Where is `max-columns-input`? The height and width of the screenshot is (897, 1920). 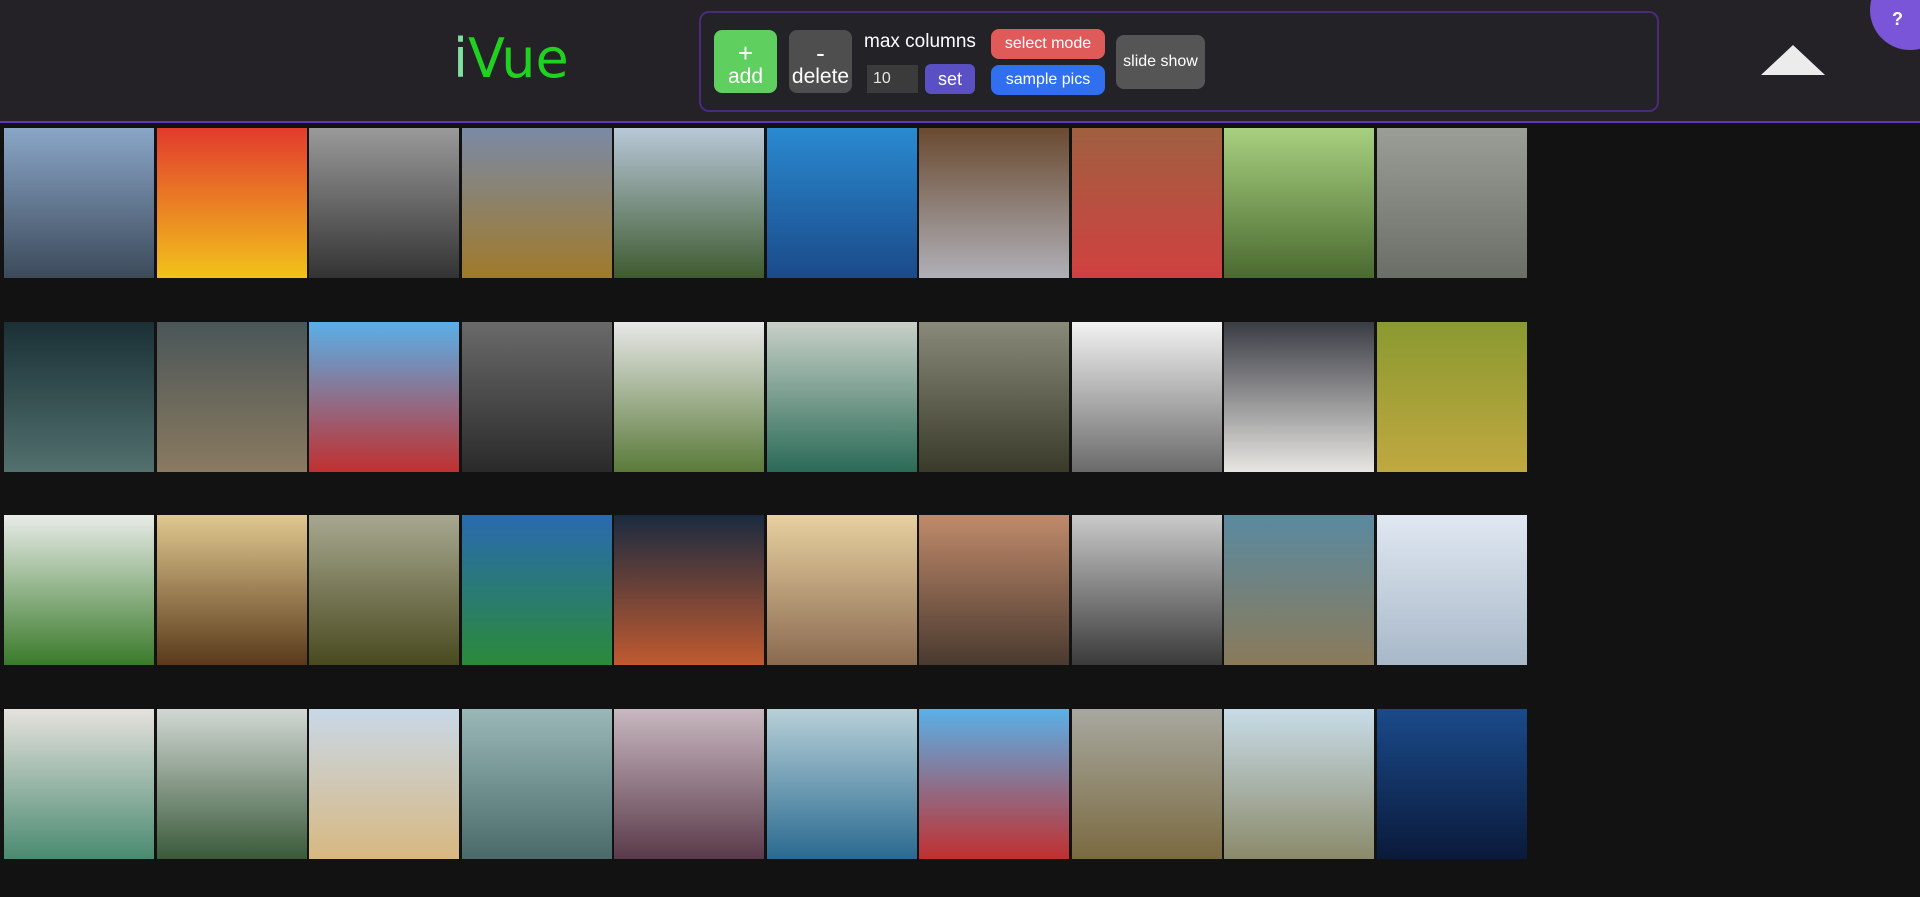 max-columns-input is located at coordinates (892, 79).